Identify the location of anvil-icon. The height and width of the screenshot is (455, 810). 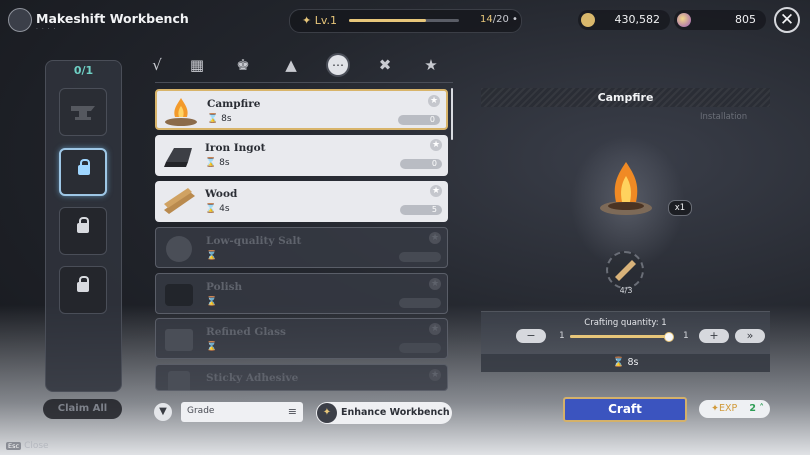
(83, 113).